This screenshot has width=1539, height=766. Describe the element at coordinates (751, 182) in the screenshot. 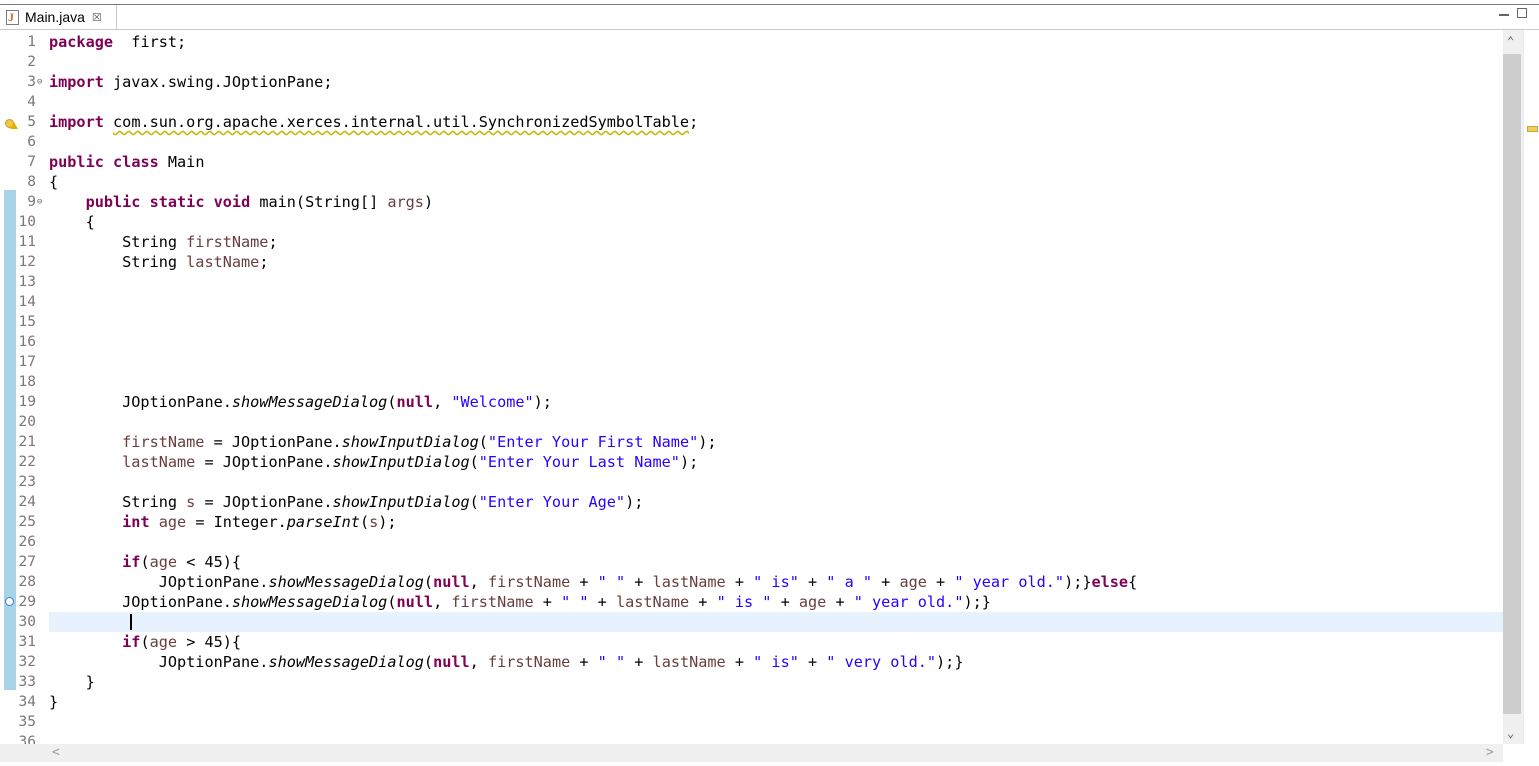

I see `code-line: 8{` at that location.